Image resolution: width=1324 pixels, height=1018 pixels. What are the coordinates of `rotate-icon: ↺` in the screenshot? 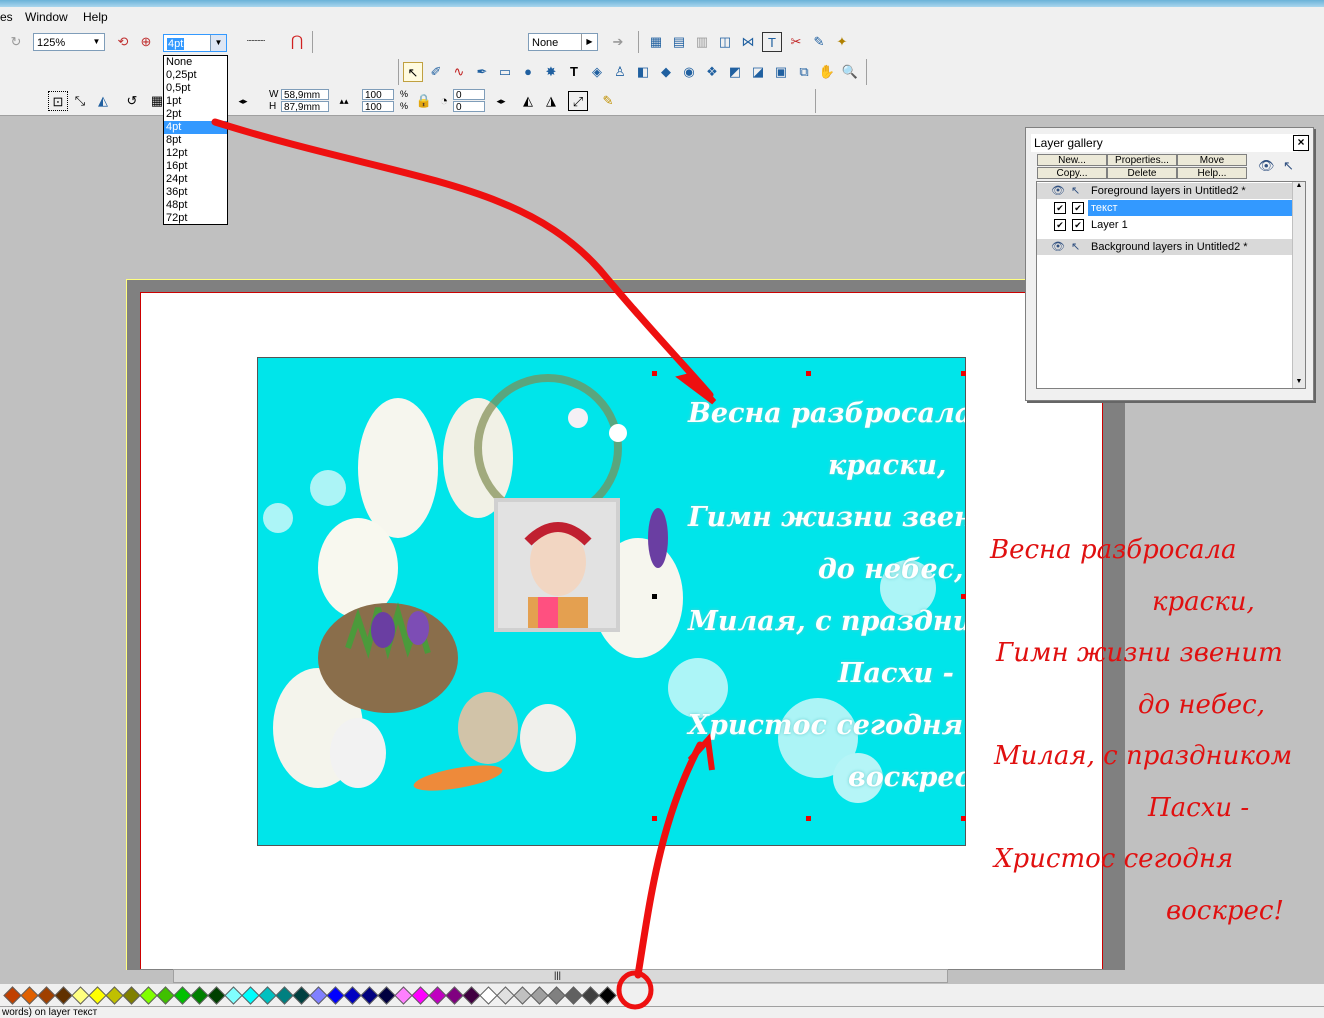 It's located at (132, 101).